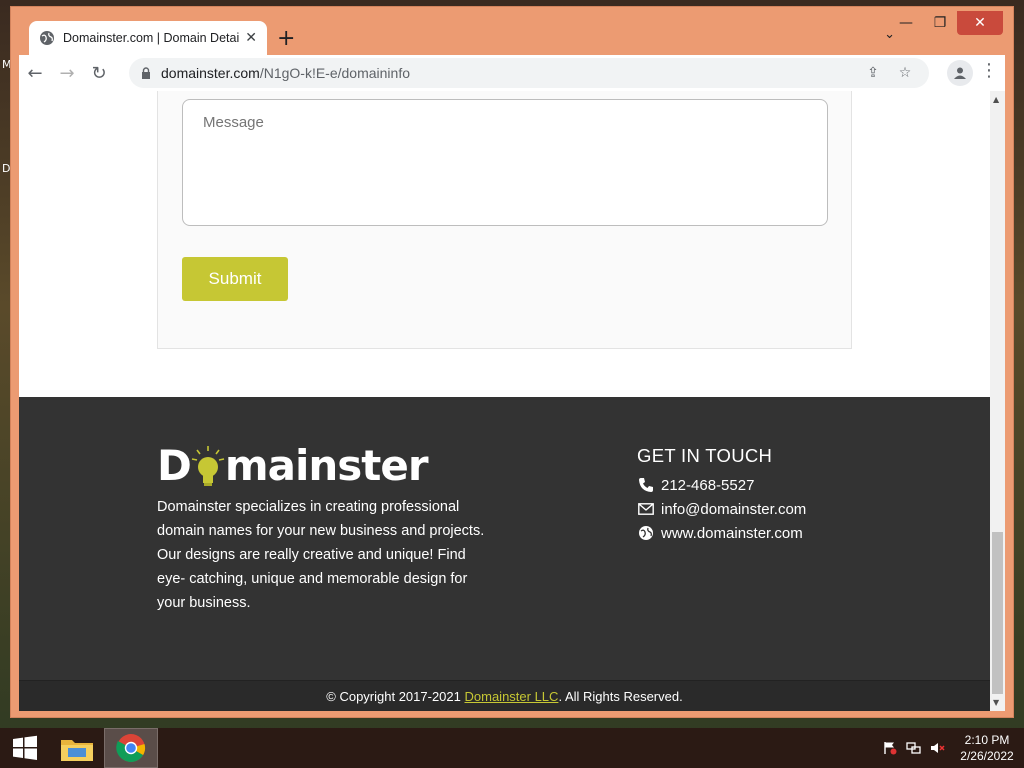  What do you see at coordinates (940, 23) in the screenshot?
I see `maximize-button: ❐` at bounding box center [940, 23].